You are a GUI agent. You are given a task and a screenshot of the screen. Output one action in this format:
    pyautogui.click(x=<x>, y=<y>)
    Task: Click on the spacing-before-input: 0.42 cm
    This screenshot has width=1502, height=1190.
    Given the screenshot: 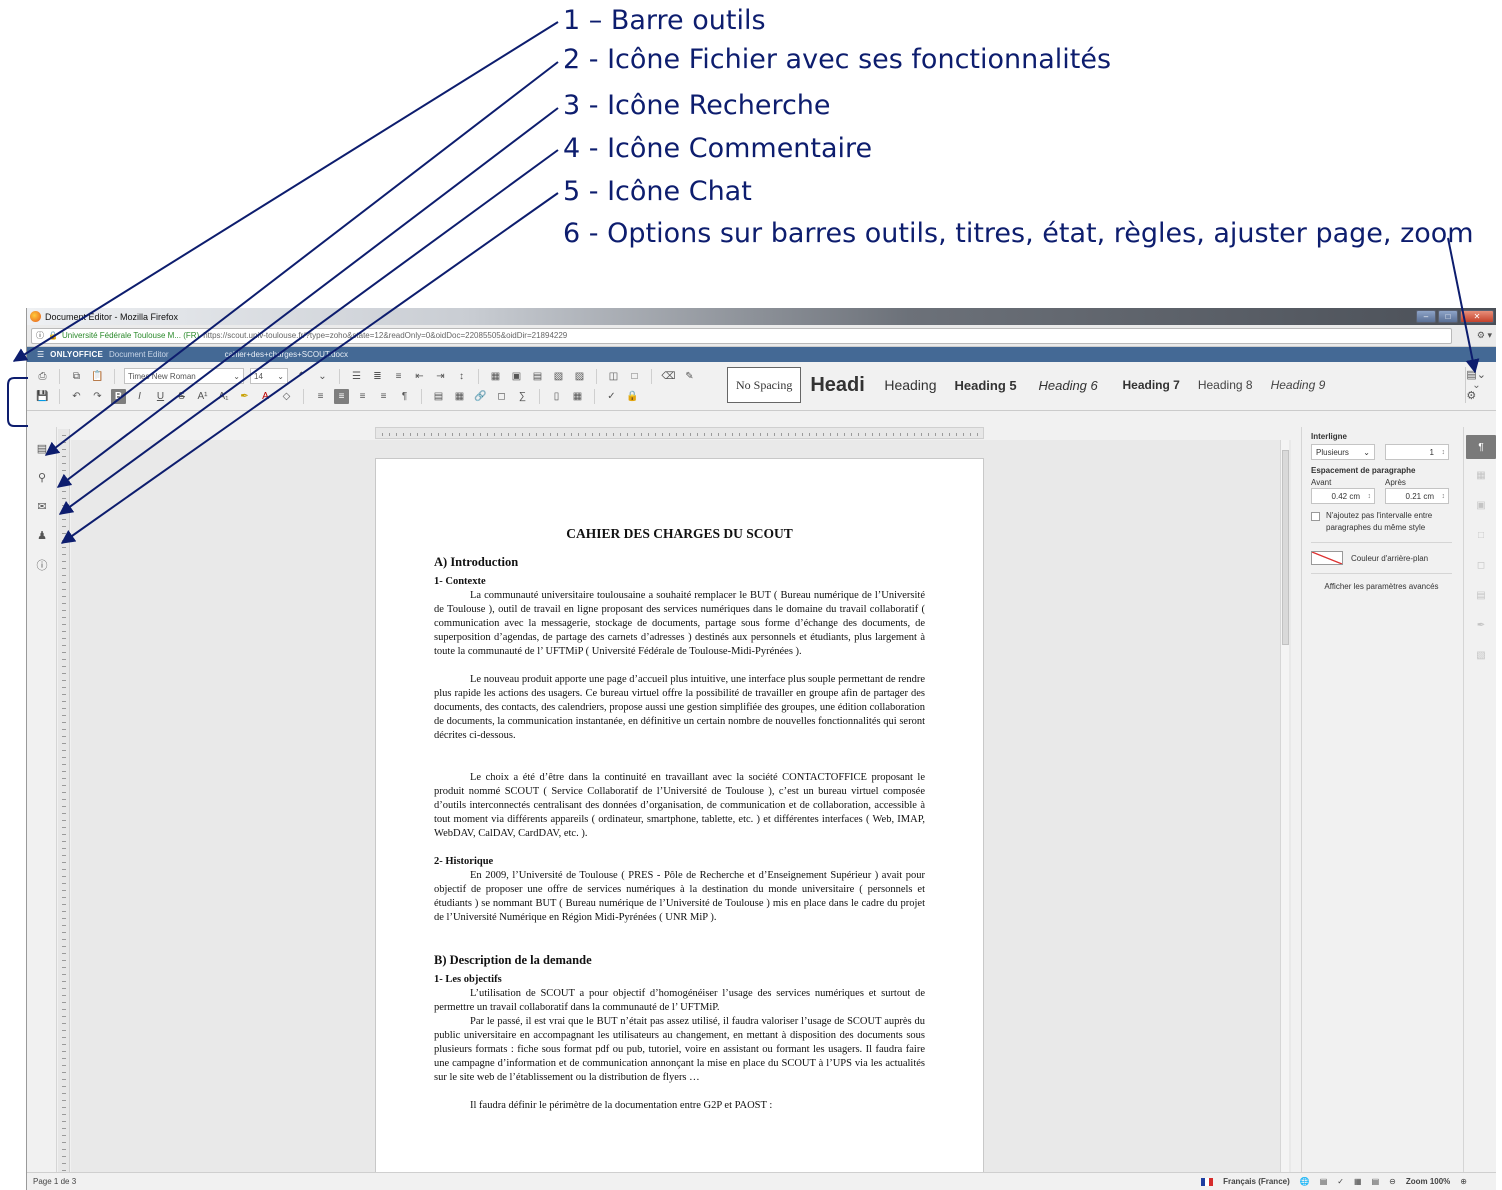 What is the action you would take?
    pyautogui.click(x=1343, y=496)
    